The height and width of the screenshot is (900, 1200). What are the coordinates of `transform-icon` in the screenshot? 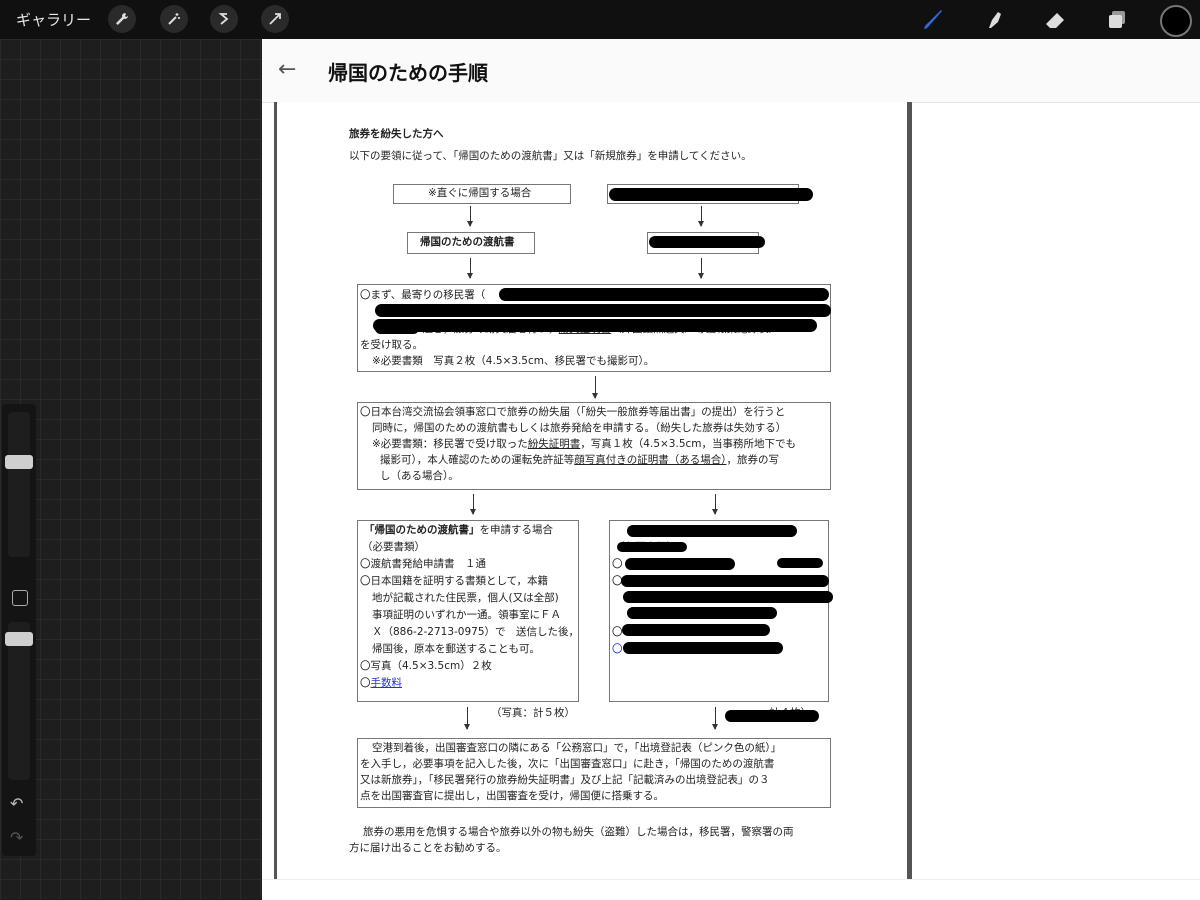 It's located at (275, 19).